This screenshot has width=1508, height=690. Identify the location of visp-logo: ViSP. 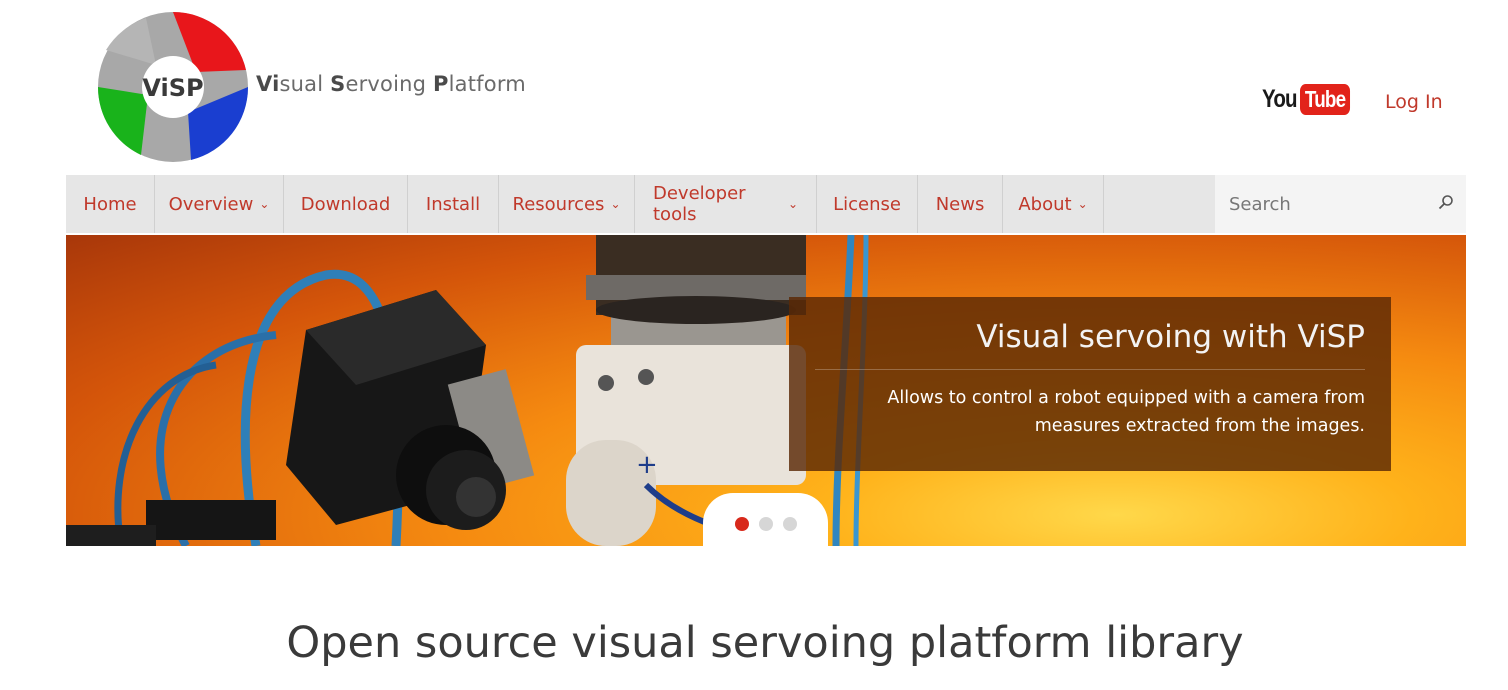
(173, 87).